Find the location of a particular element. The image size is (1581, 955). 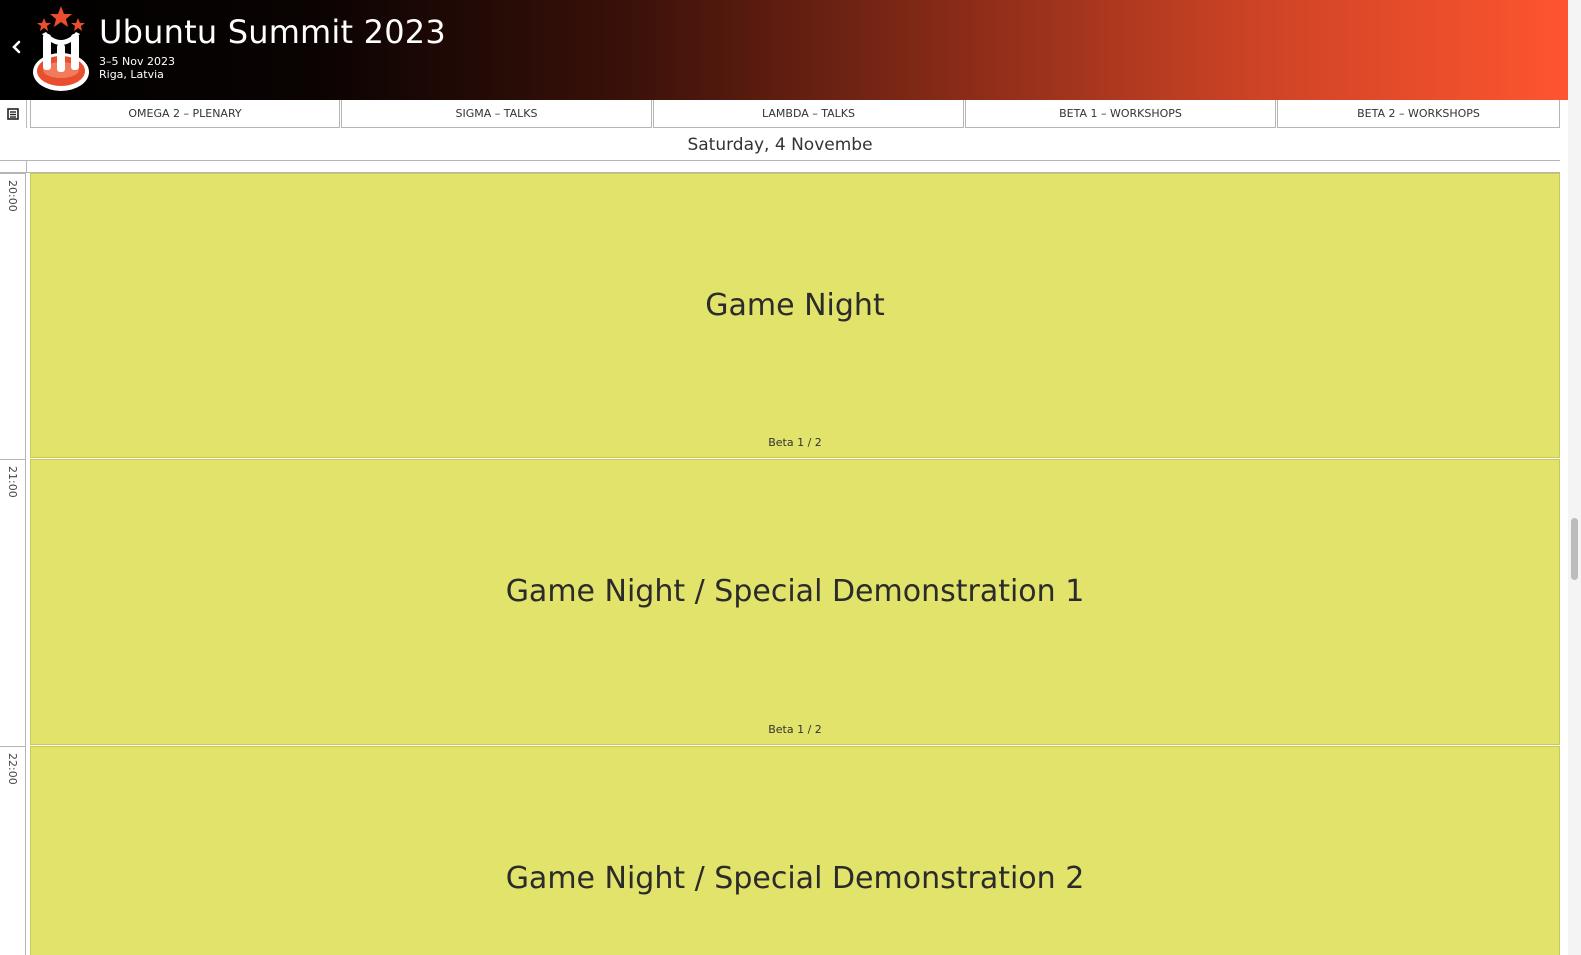

event-title: Game Night / Special Demonstration 2 is located at coordinates (795, 878).